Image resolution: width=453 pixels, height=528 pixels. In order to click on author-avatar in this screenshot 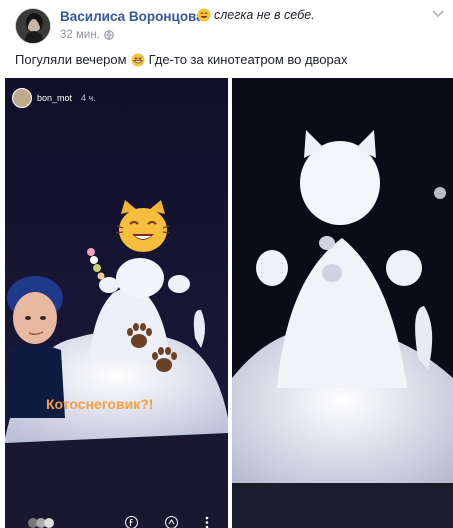, I will do `click(33, 26)`.